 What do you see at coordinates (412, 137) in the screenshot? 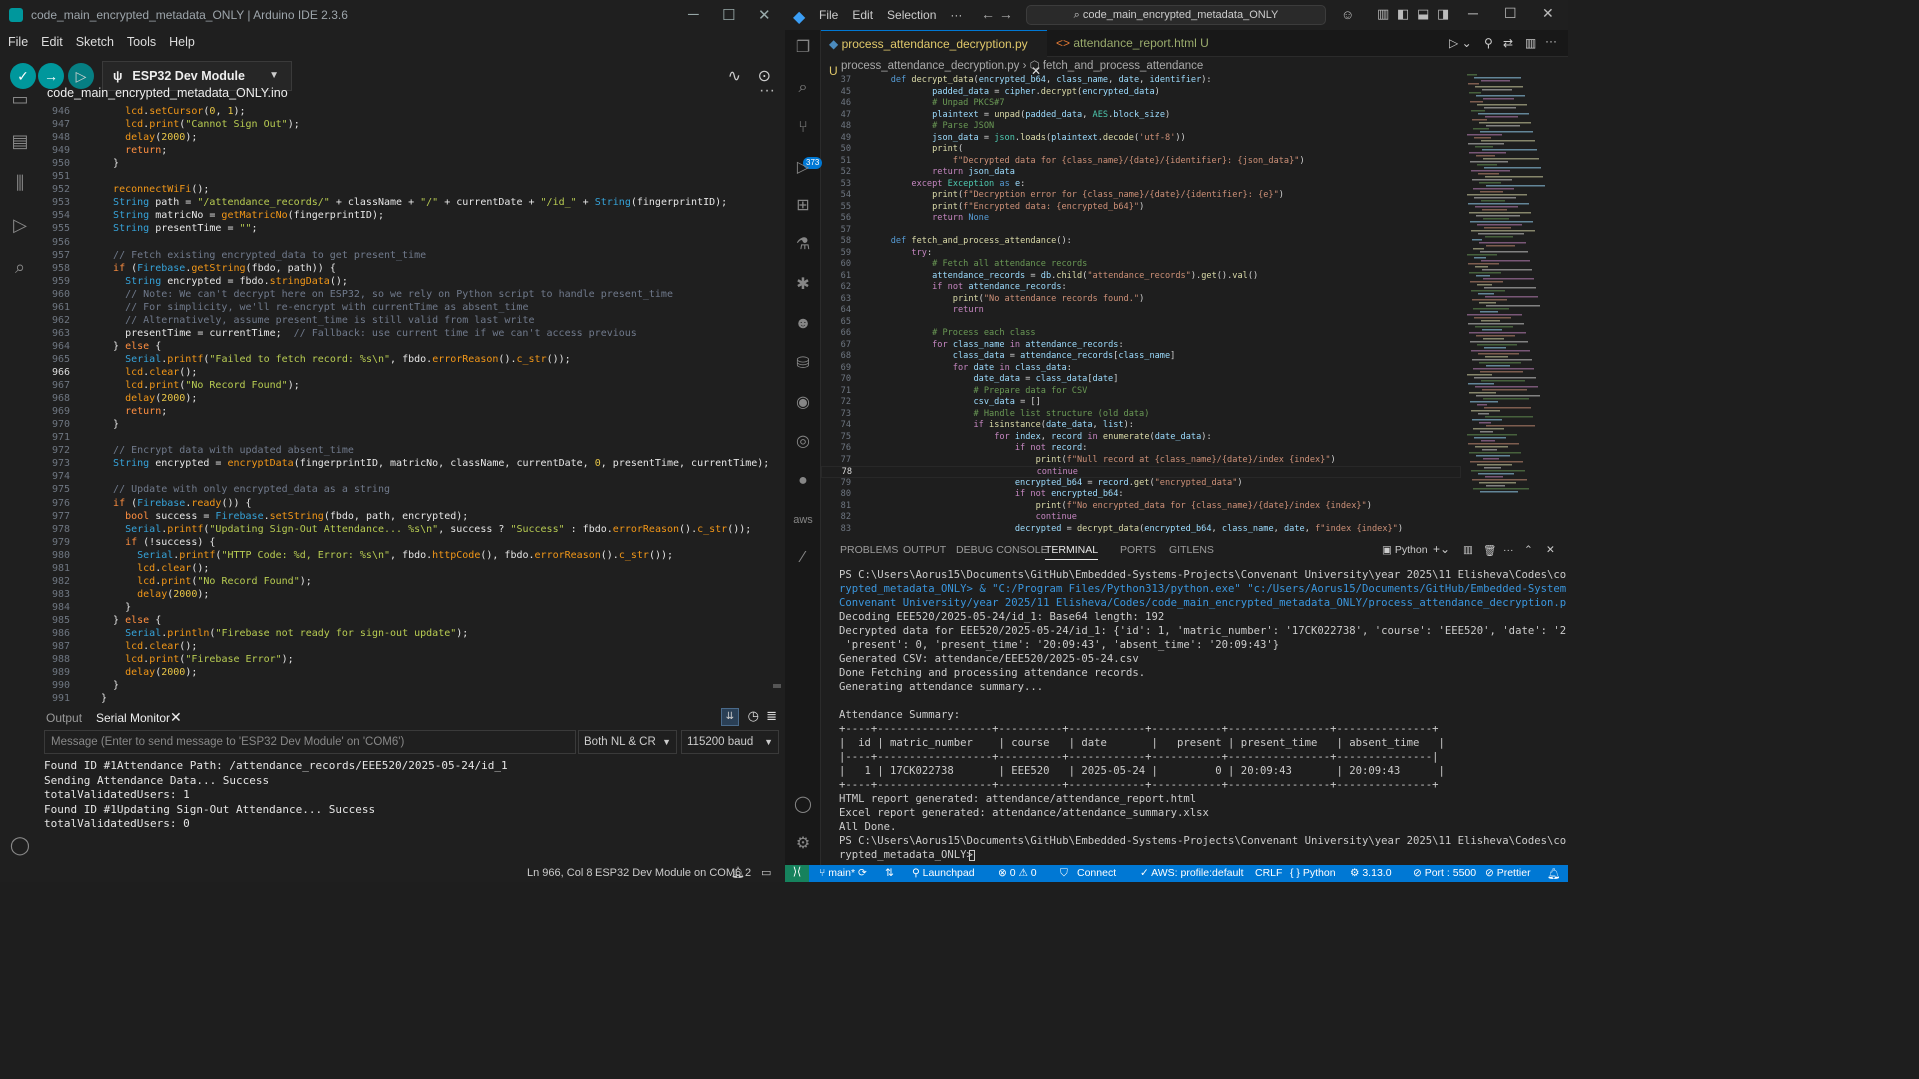
I see `code-line: 948 delay(2000);` at bounding box center [412, 137].